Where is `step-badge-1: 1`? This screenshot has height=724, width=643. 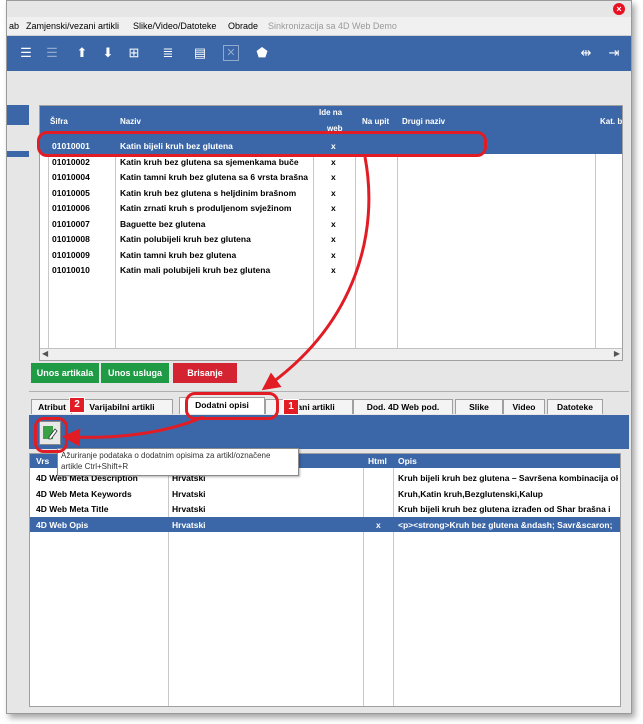
step-badge-1: 1 is located at coordinates (291, 407).